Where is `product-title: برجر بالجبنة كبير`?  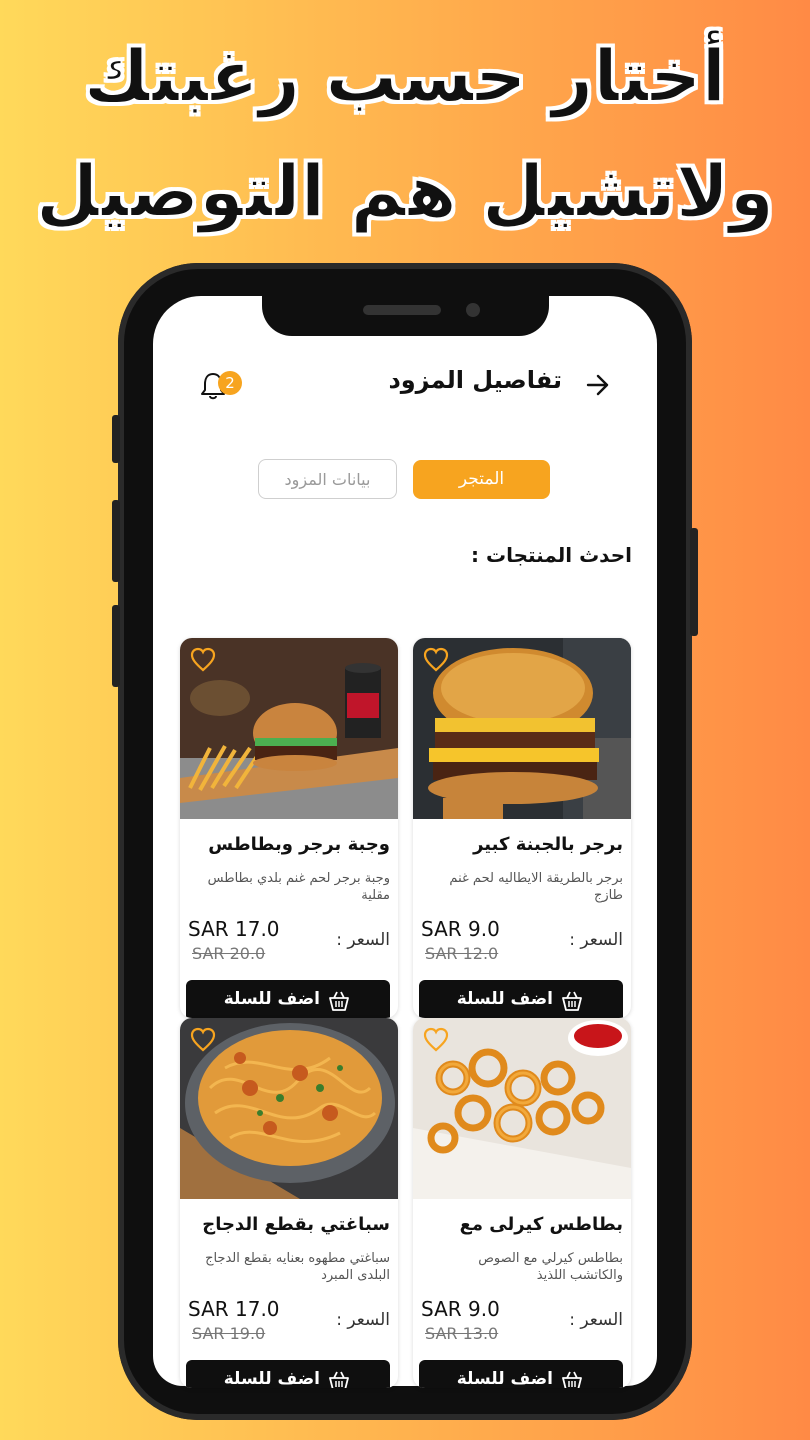
product-title: برجر بالجبنة كبير is located at coordinates (548, 844).